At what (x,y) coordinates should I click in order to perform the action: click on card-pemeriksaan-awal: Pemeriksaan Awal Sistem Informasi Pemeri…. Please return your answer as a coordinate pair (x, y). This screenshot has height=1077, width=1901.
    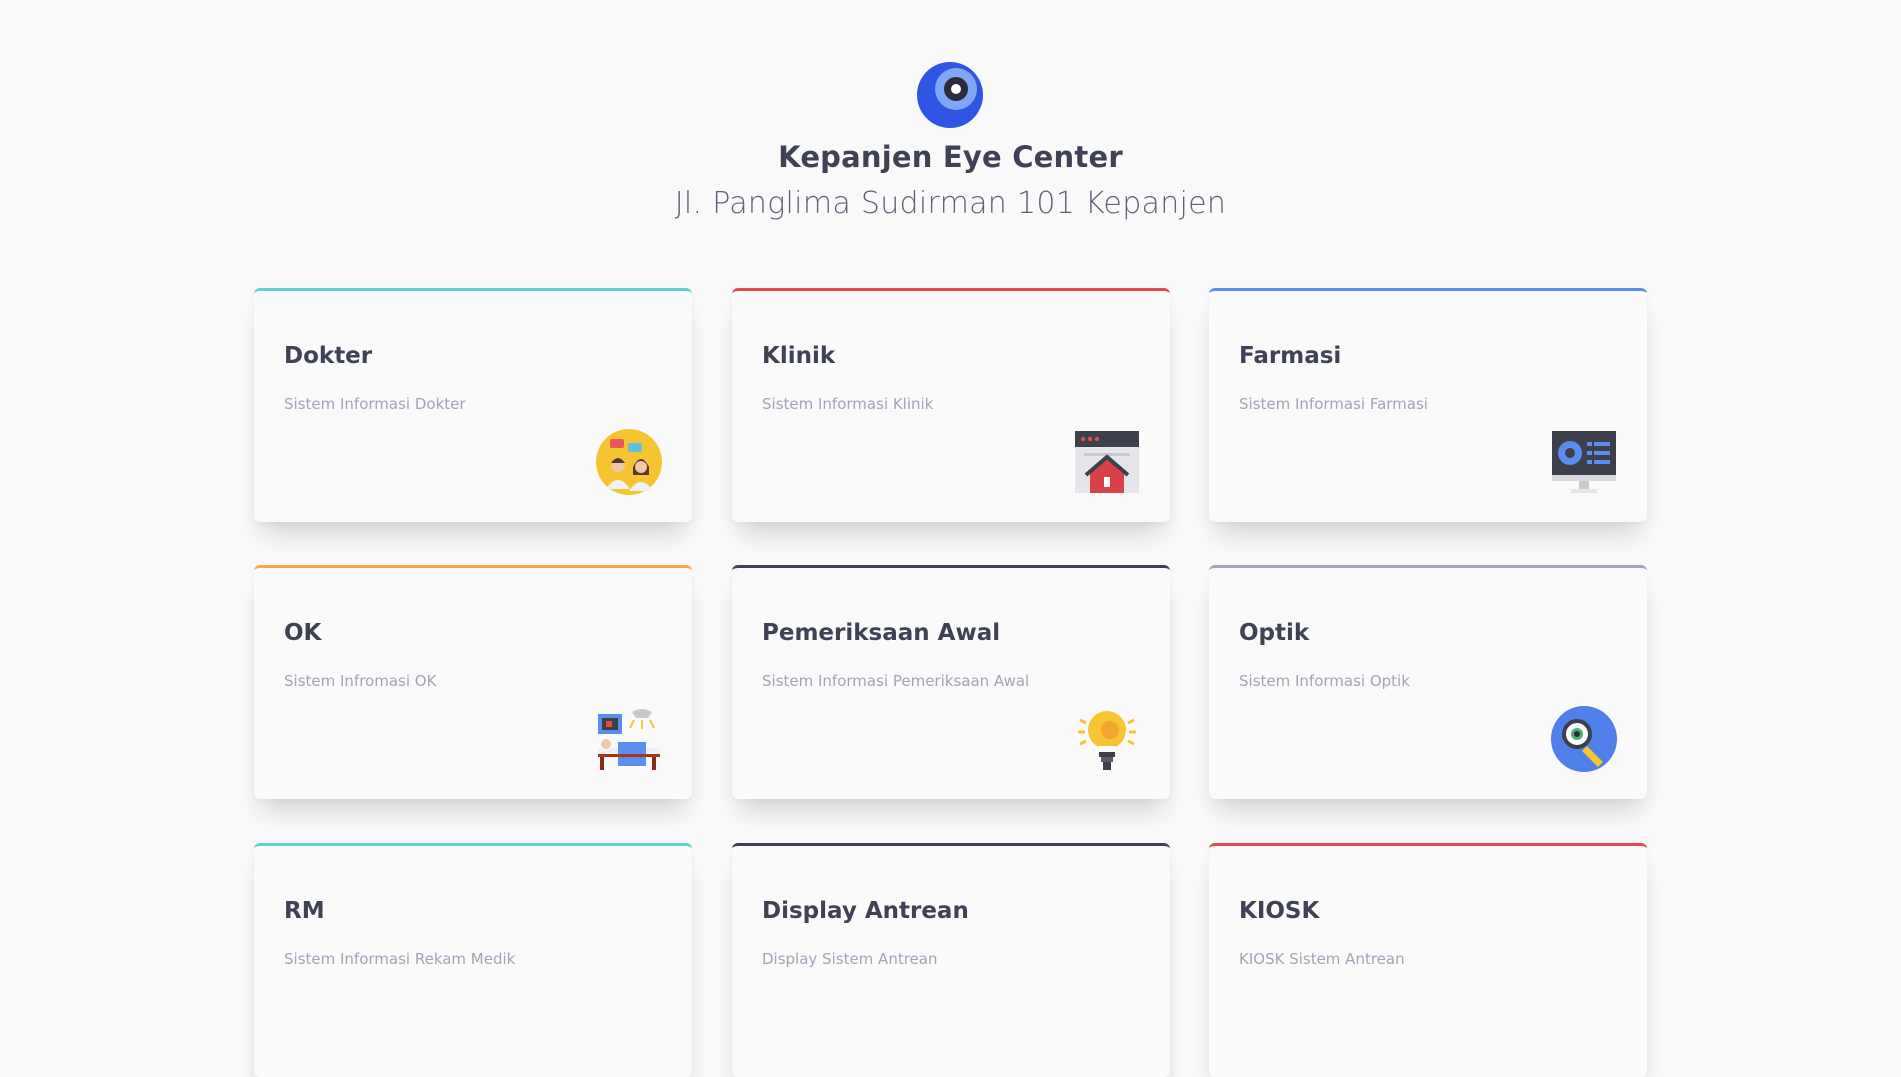
    Looking at the image, I should click on (951, 682).